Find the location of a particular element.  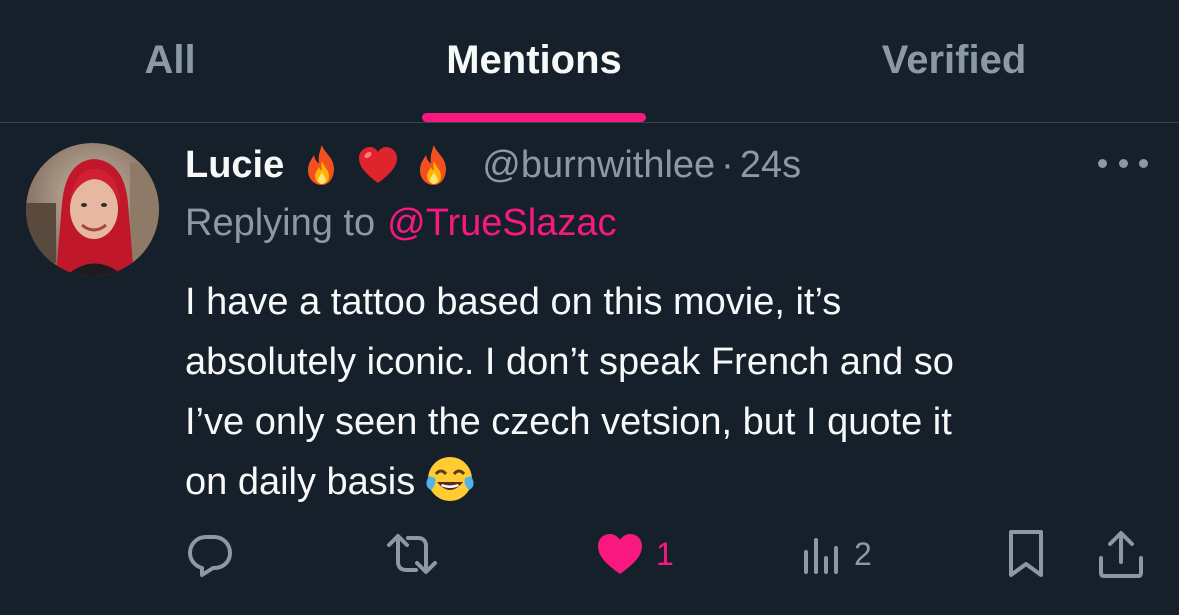

heart-icon is located at coordinates (620, 554).